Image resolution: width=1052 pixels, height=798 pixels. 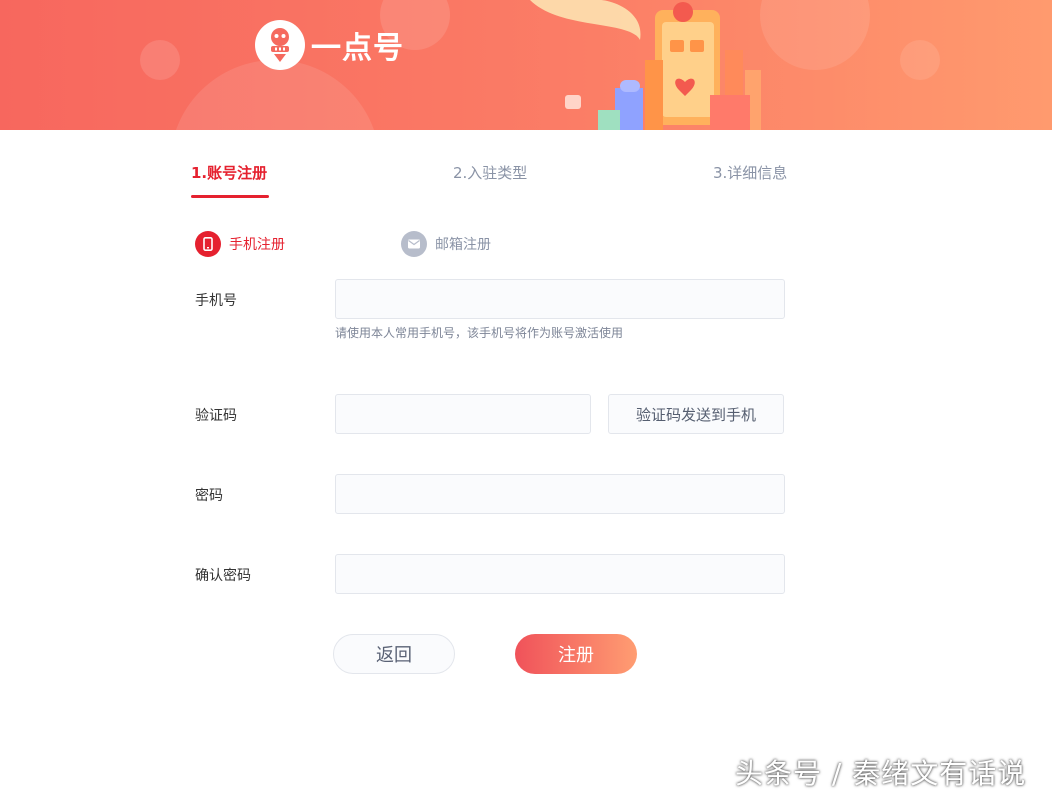 I want to click on step-details: 3.详细信息, so click(x=750, y=172).